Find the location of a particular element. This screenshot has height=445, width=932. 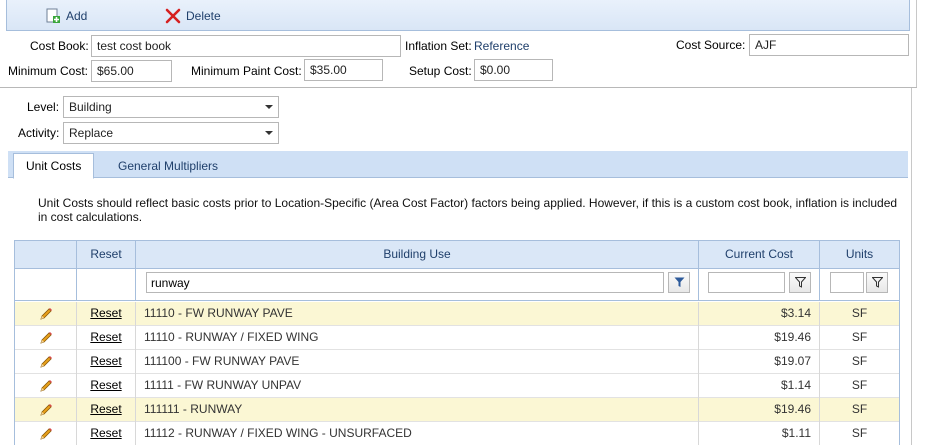

filter-cell-building-use is located at coordinates (417, 284).